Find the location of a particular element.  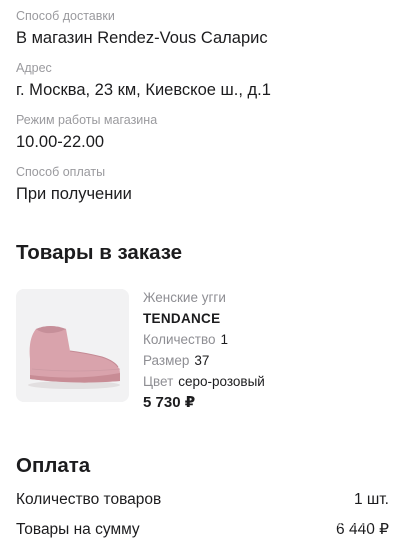

product-brand: TENDANCE is located at coordinates (182, 318).